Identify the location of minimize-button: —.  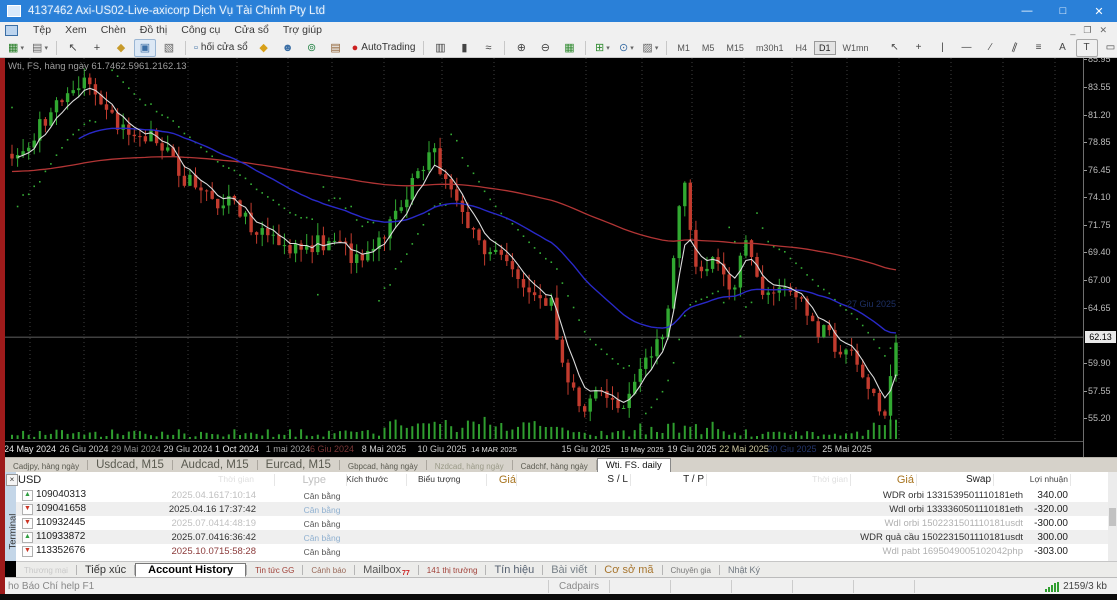
(1027, 11).